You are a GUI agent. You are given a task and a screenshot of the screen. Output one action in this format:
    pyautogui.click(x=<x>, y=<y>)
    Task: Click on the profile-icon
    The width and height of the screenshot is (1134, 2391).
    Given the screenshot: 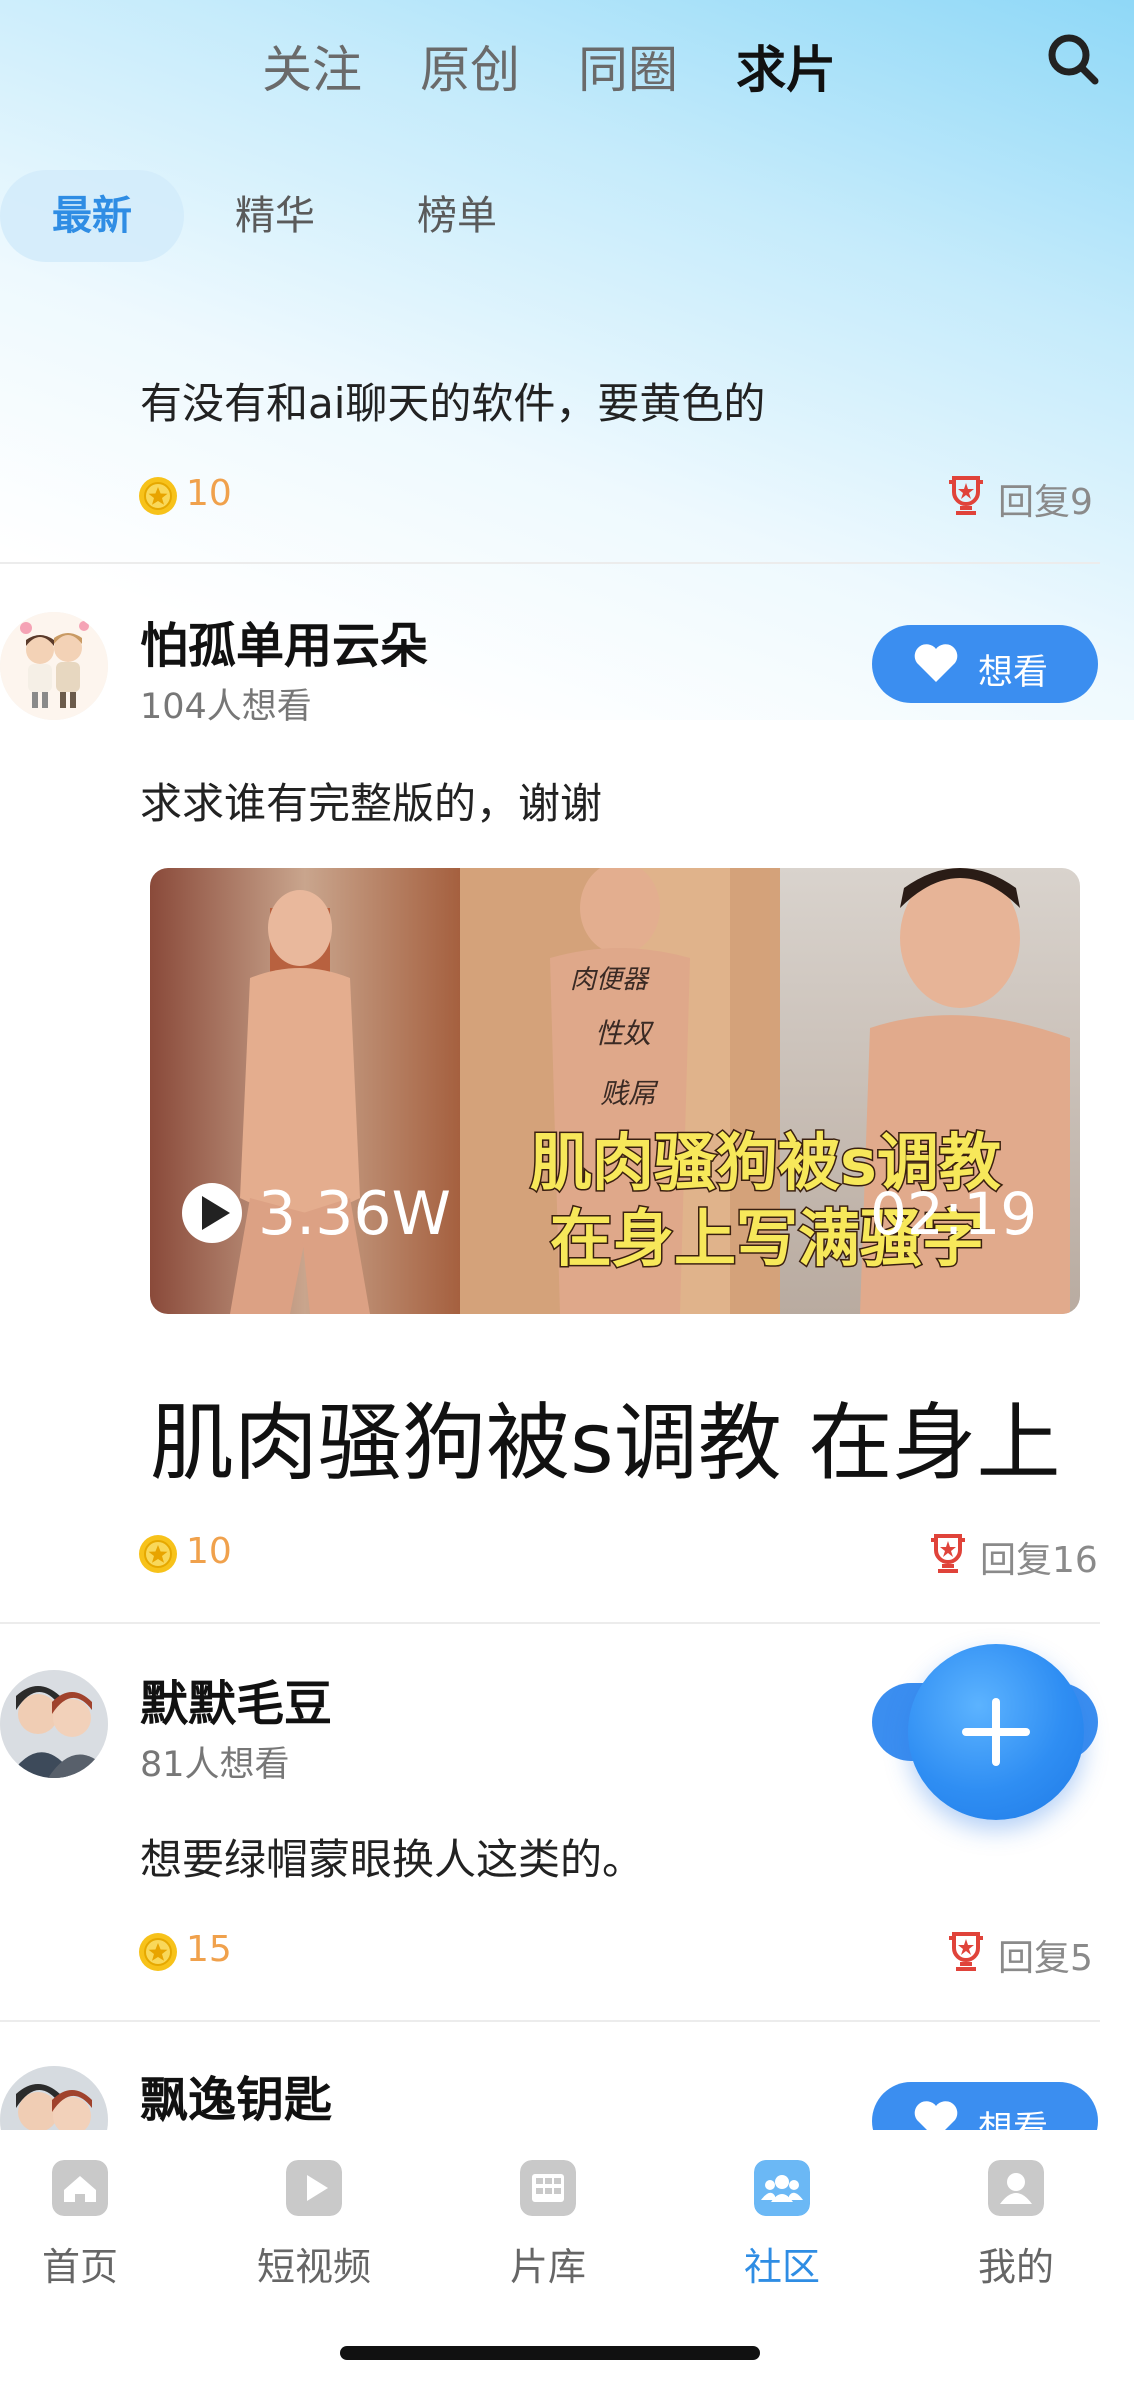 What is the action you would take?
    pyautogui.click(x=1016, y=2188)
    